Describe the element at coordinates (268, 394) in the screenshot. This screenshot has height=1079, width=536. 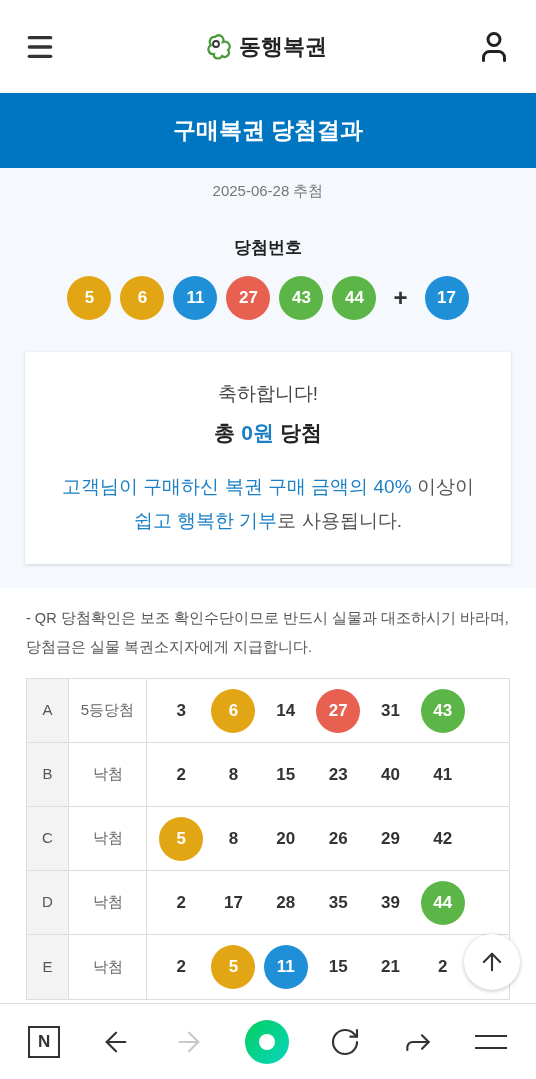
I see `greeting-text: 축하합니다!` at that location.